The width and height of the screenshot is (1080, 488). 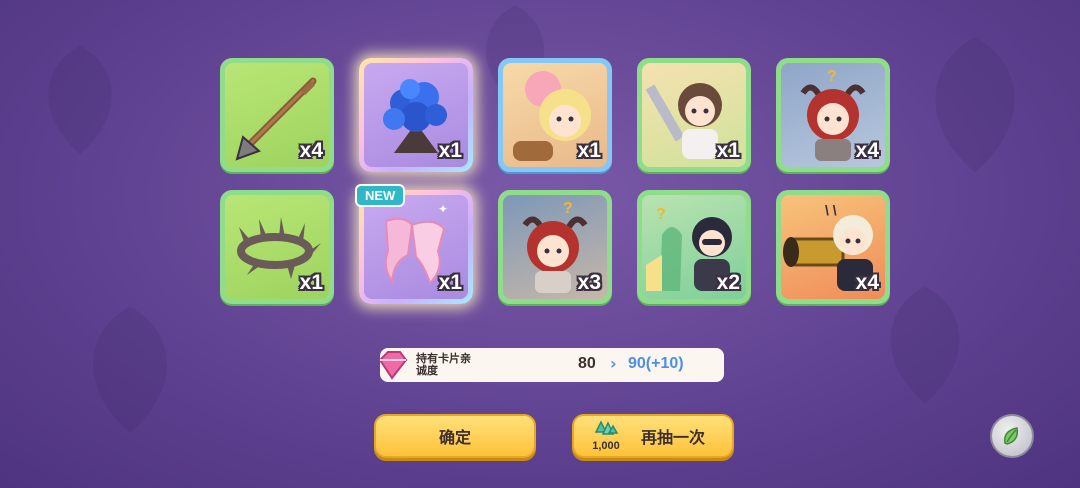 What do you see at coordinates (613, 363) in the screenshot?
I see `affection-arrow: ›` at bounding box center [613, 363].